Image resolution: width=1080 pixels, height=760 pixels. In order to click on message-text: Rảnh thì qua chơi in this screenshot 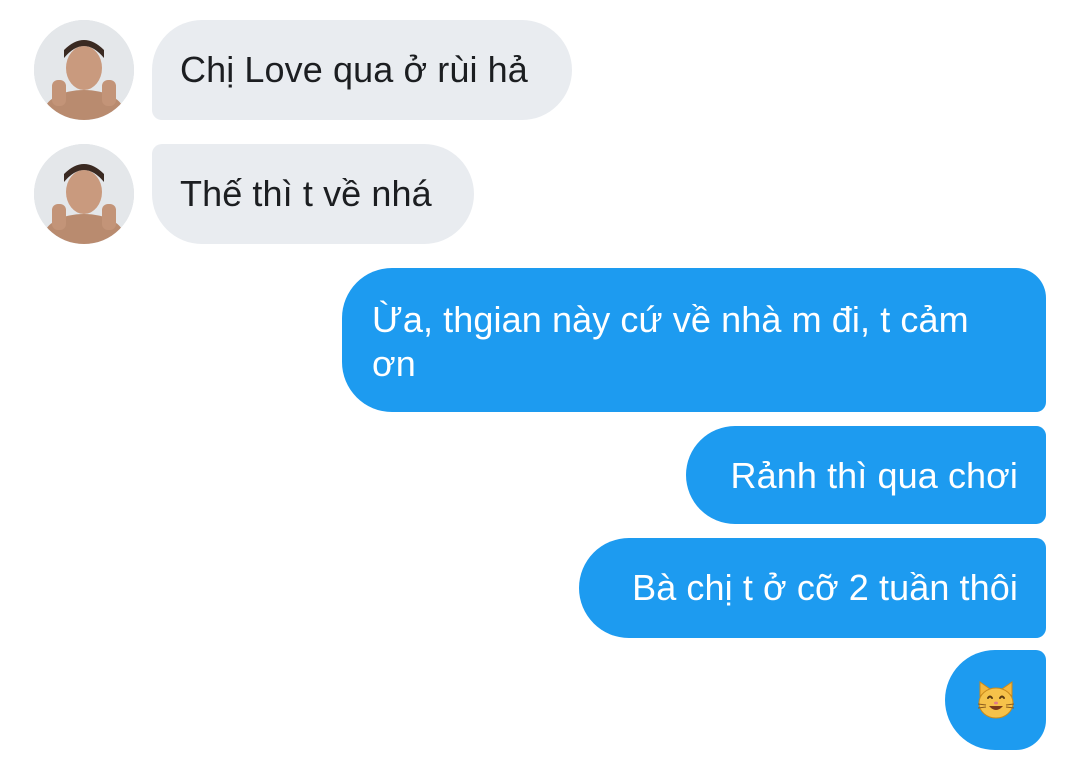, I will do `click(874, 475)`.